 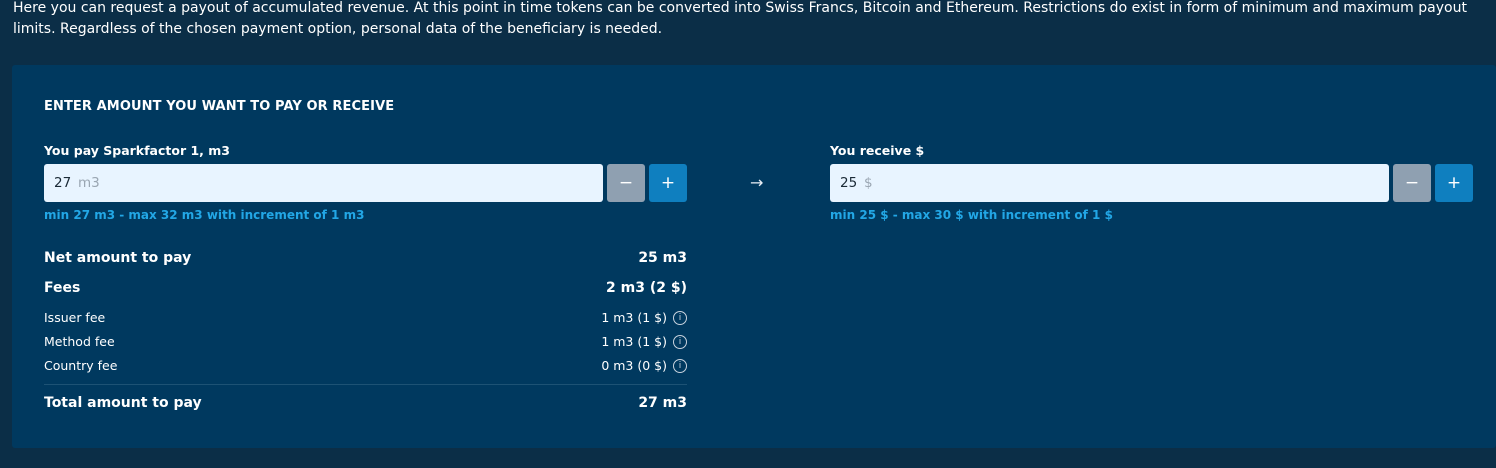 I want to click on receive-decrement-button: −, so click(x=1412, y=183).